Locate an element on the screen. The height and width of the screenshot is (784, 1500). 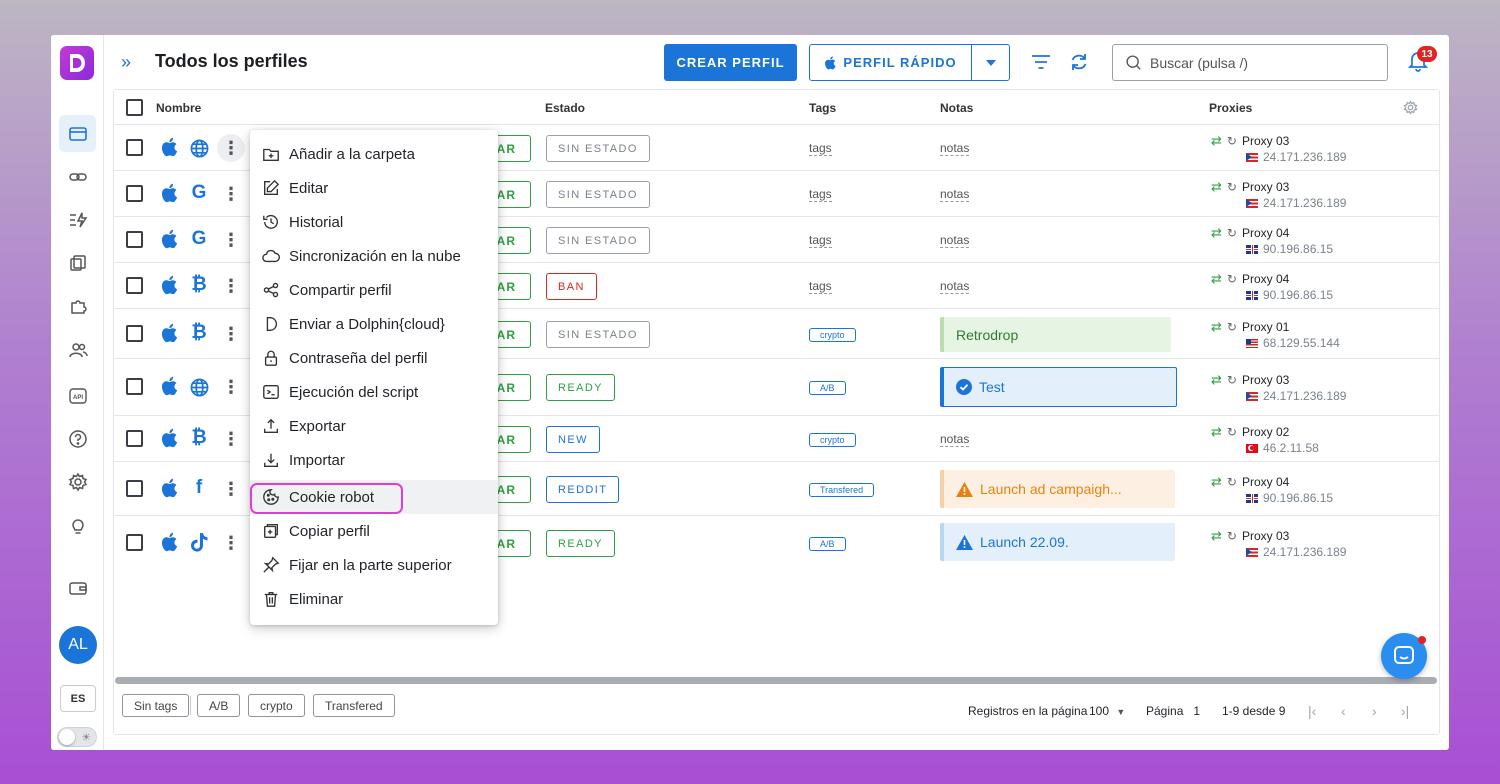
column-name: Nombre is located at coordinates (178, 108).